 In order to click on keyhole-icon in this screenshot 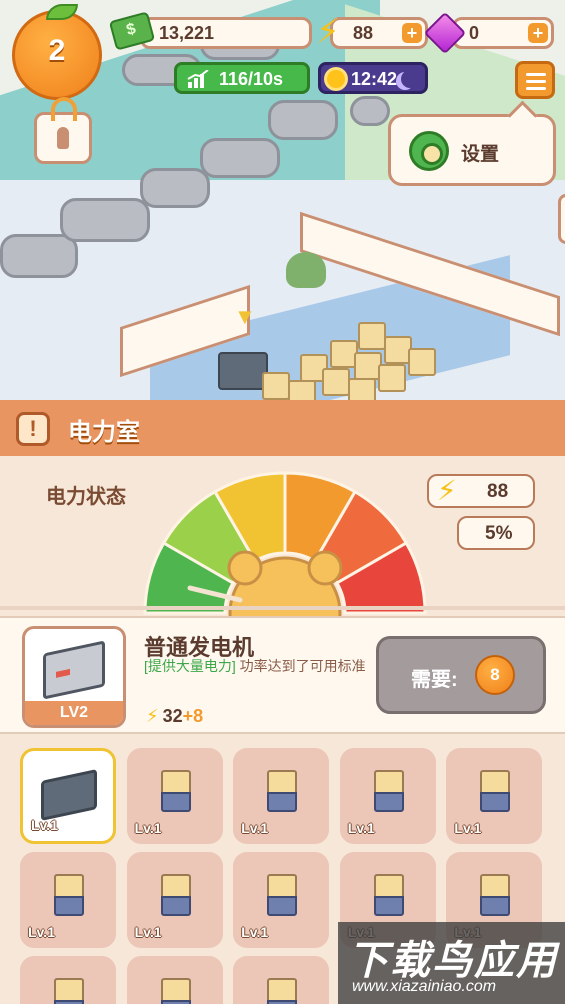, I will do `click(63, 138)`.